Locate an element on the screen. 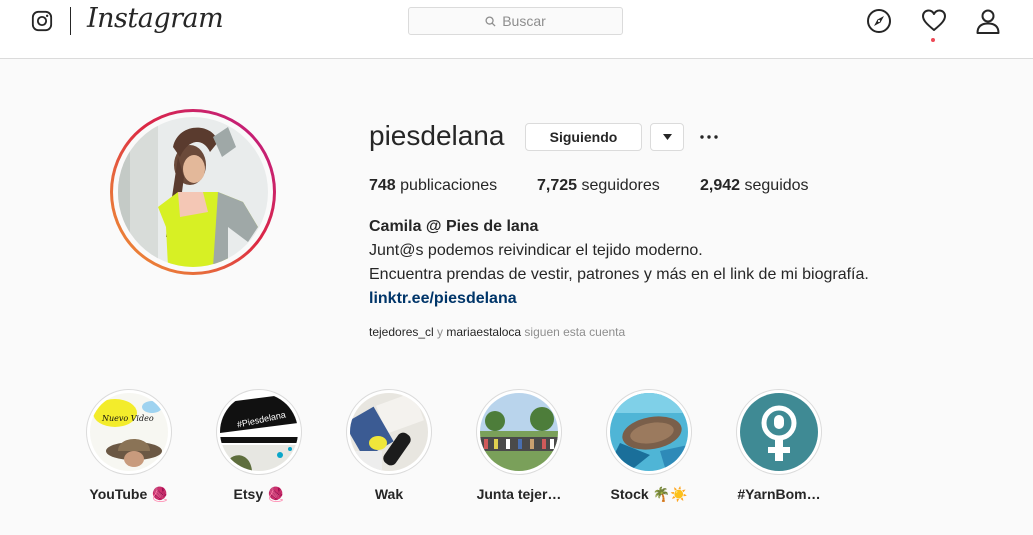  following-button: Siguiendo is located at coordinates (583, 137).